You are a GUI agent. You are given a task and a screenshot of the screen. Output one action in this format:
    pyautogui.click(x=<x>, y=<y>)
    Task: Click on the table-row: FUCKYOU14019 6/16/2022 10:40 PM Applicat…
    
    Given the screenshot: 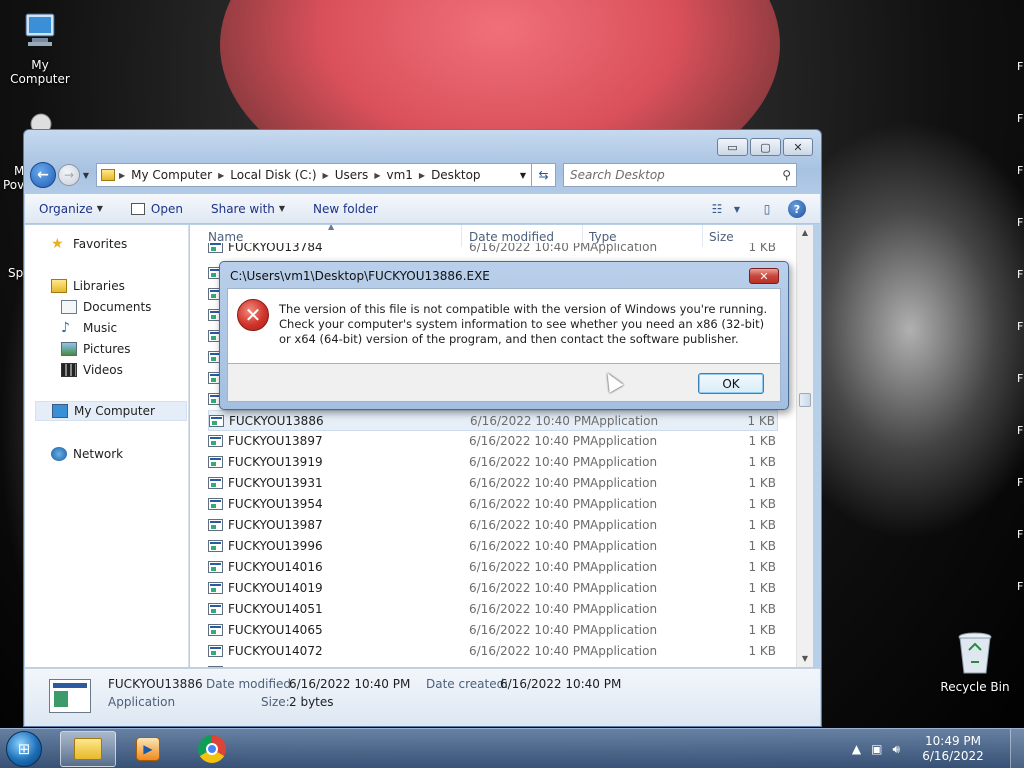 What is the action you would take?
    pyautogui.click(x=493, y=588)
    